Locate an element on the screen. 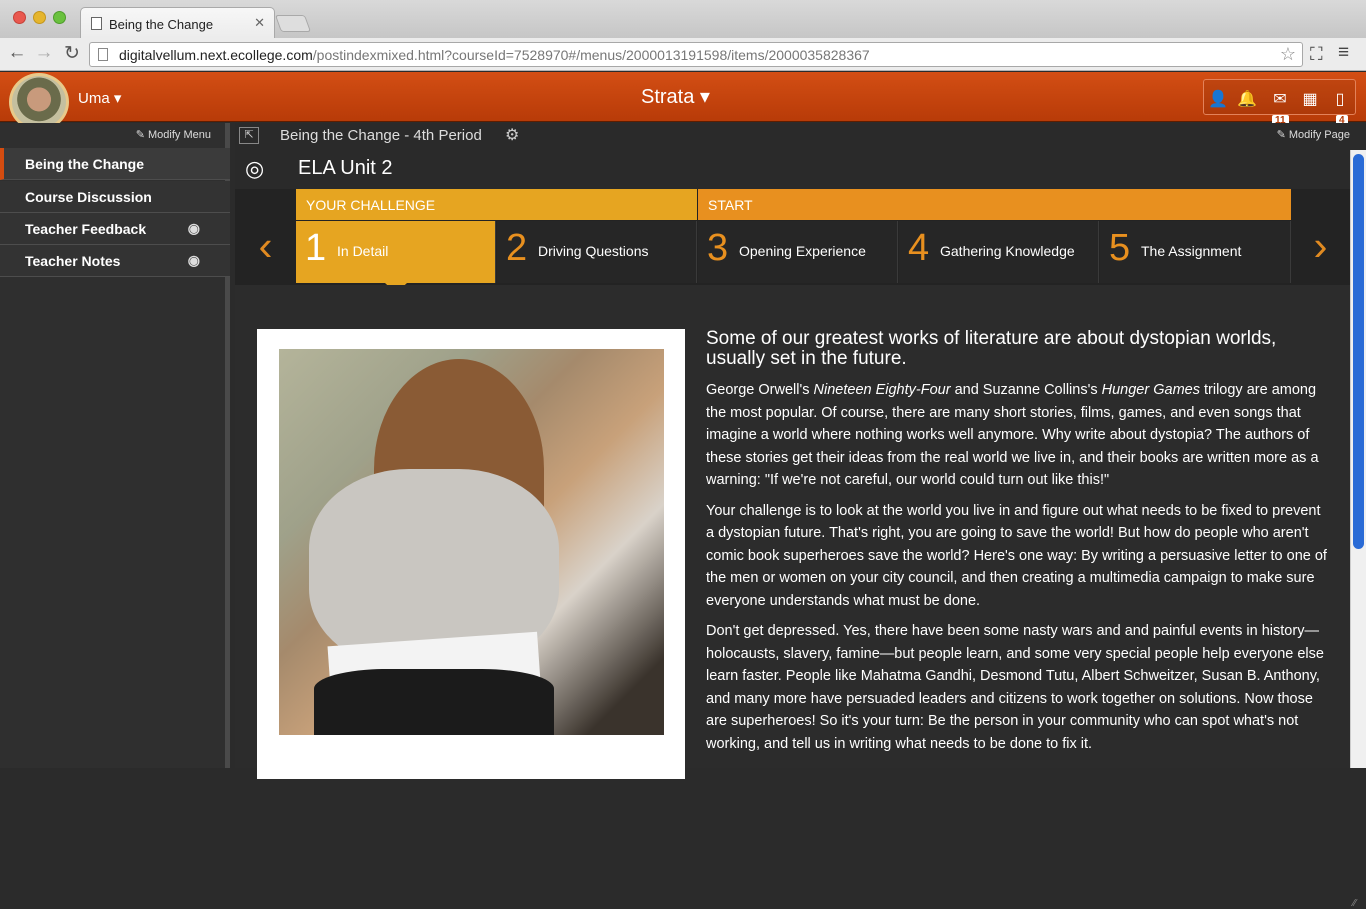 This screenshot has height=909, width=1366. back-icon: ← is located at coordinates (17, 53).